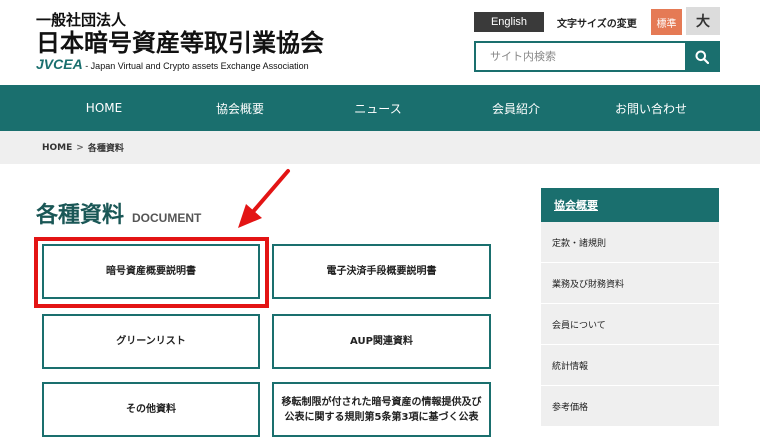  What do you see at coordinates (151, 409) in the screenshot?
I see `doc-button-other: その他資料` at bounding box center [151, 409].